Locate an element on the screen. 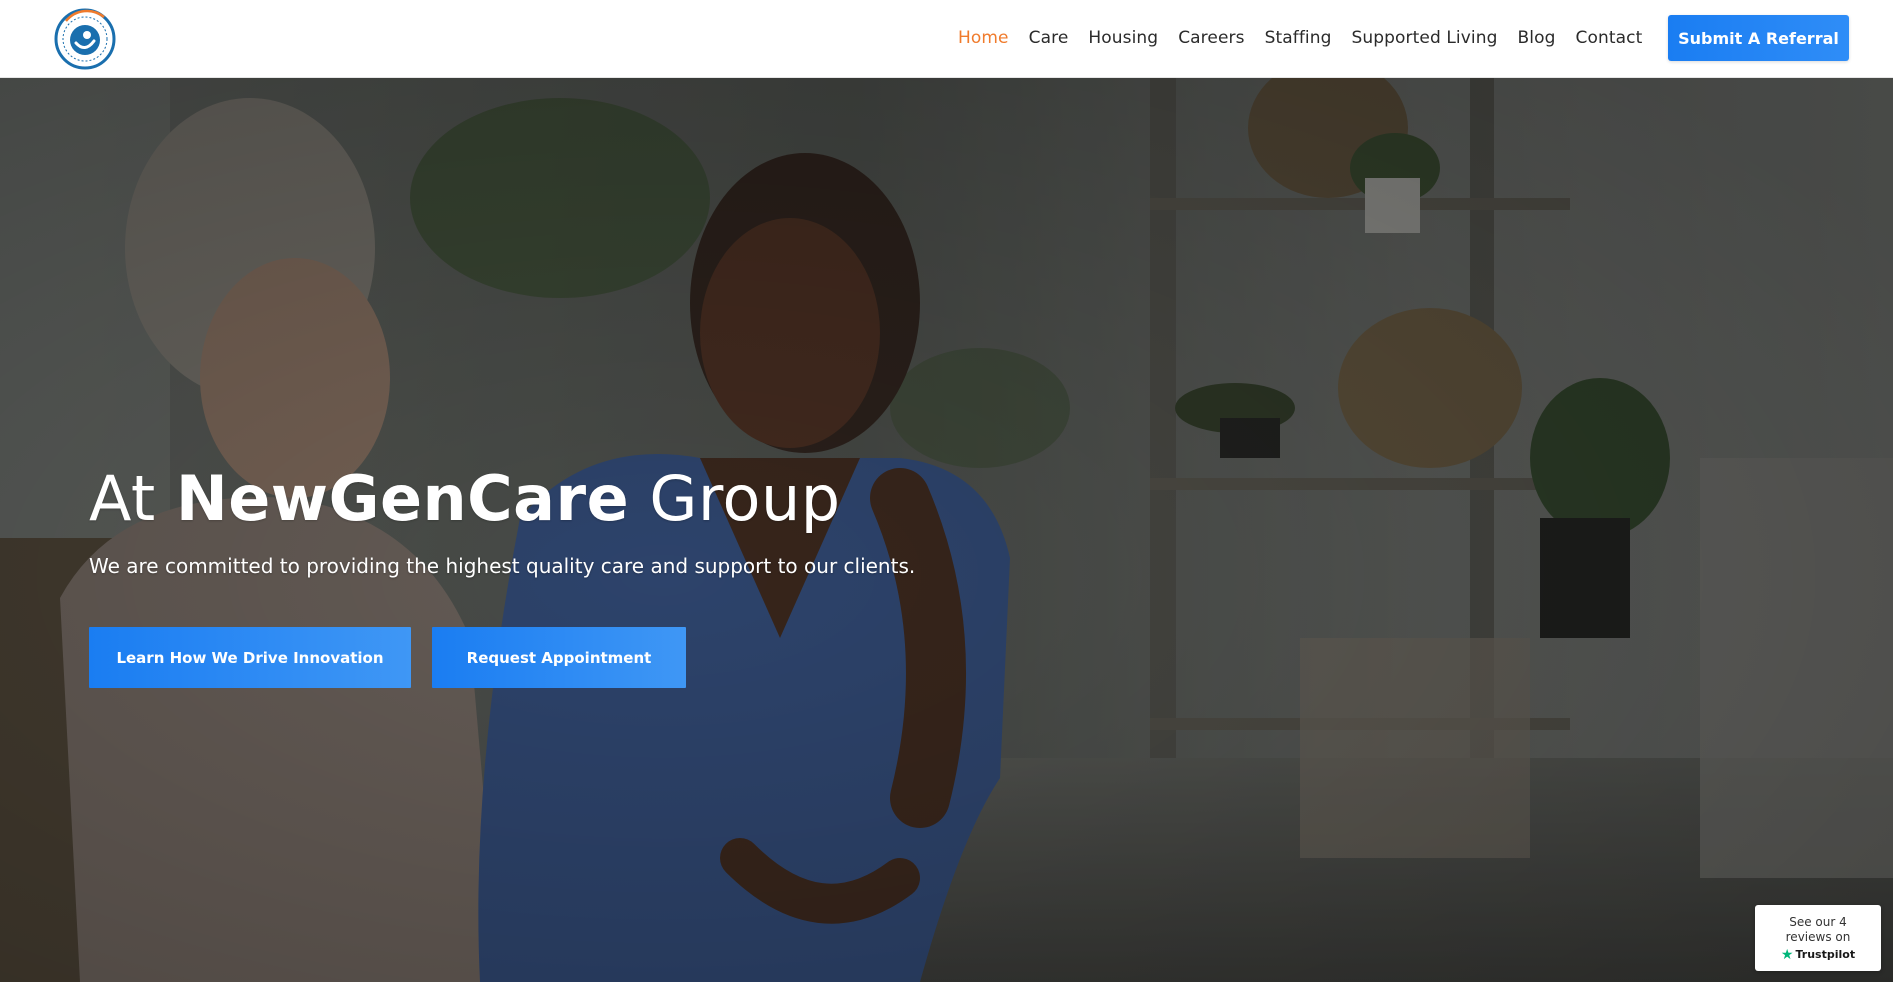  hero-title-suffix: Group is located at coordinates (745, 498).